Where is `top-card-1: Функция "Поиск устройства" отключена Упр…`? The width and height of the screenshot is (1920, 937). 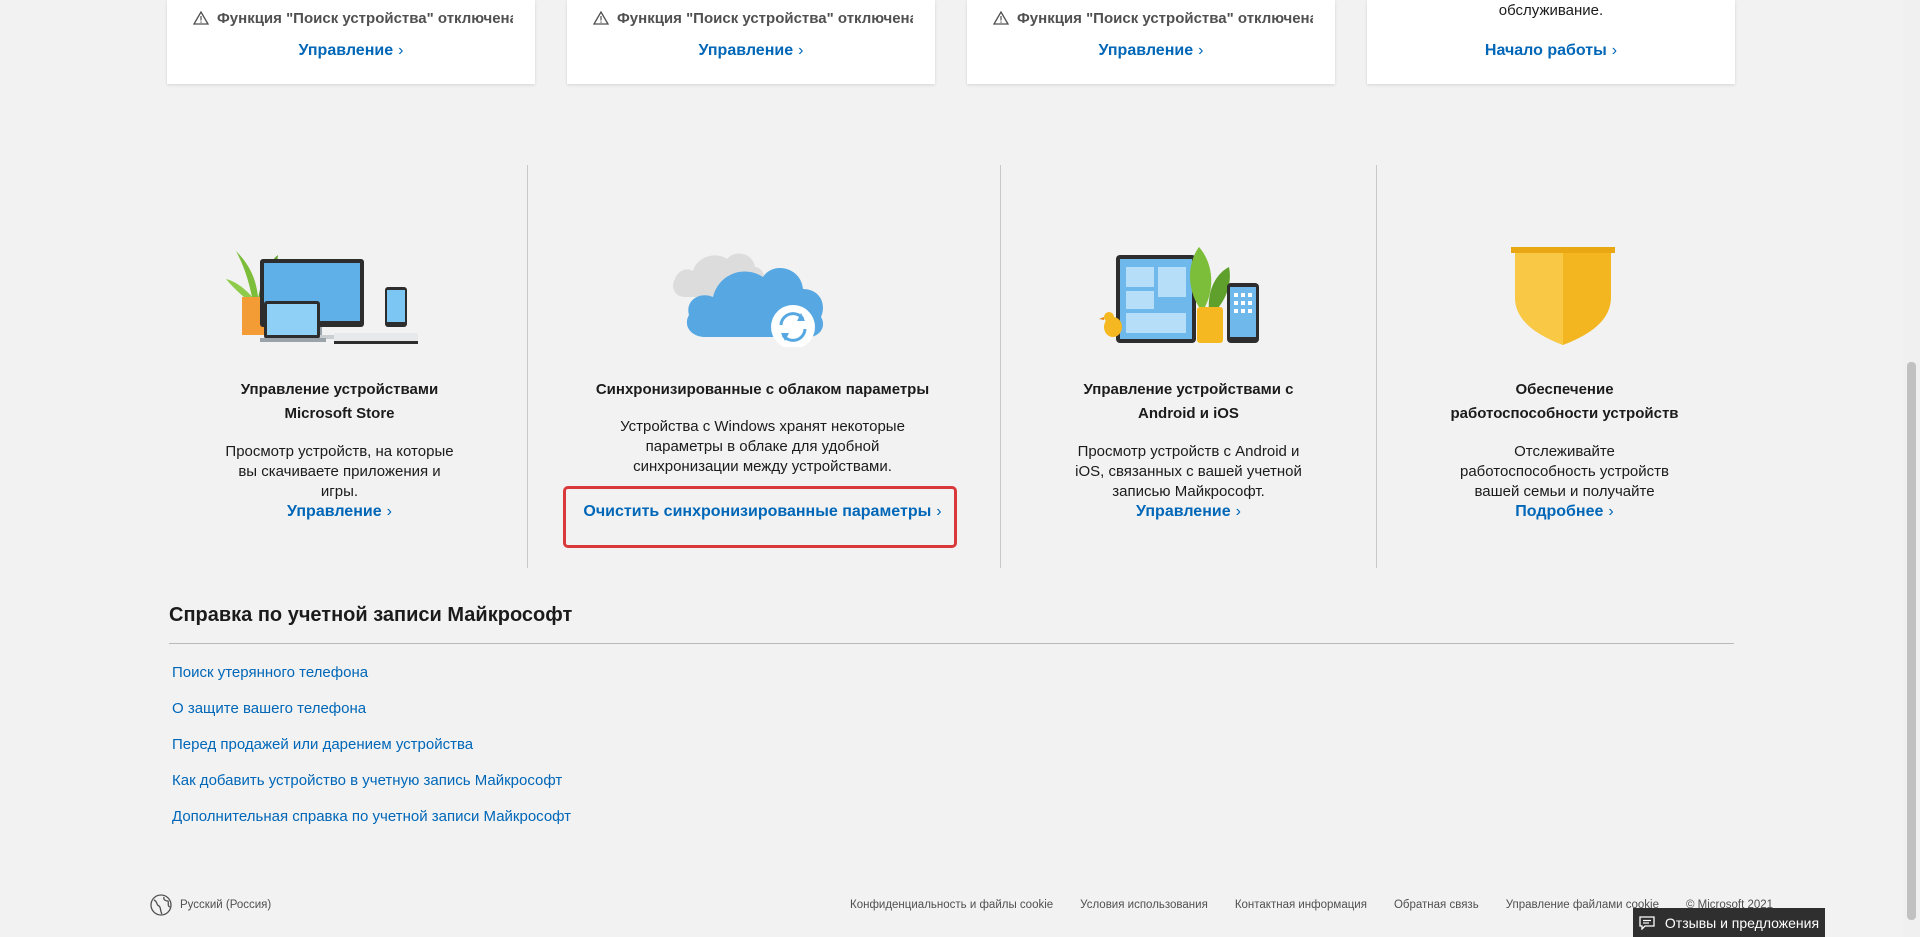
top-card-1: Функция "Поиск устройства" отключена Упр… is located at coordinates (351, 42).